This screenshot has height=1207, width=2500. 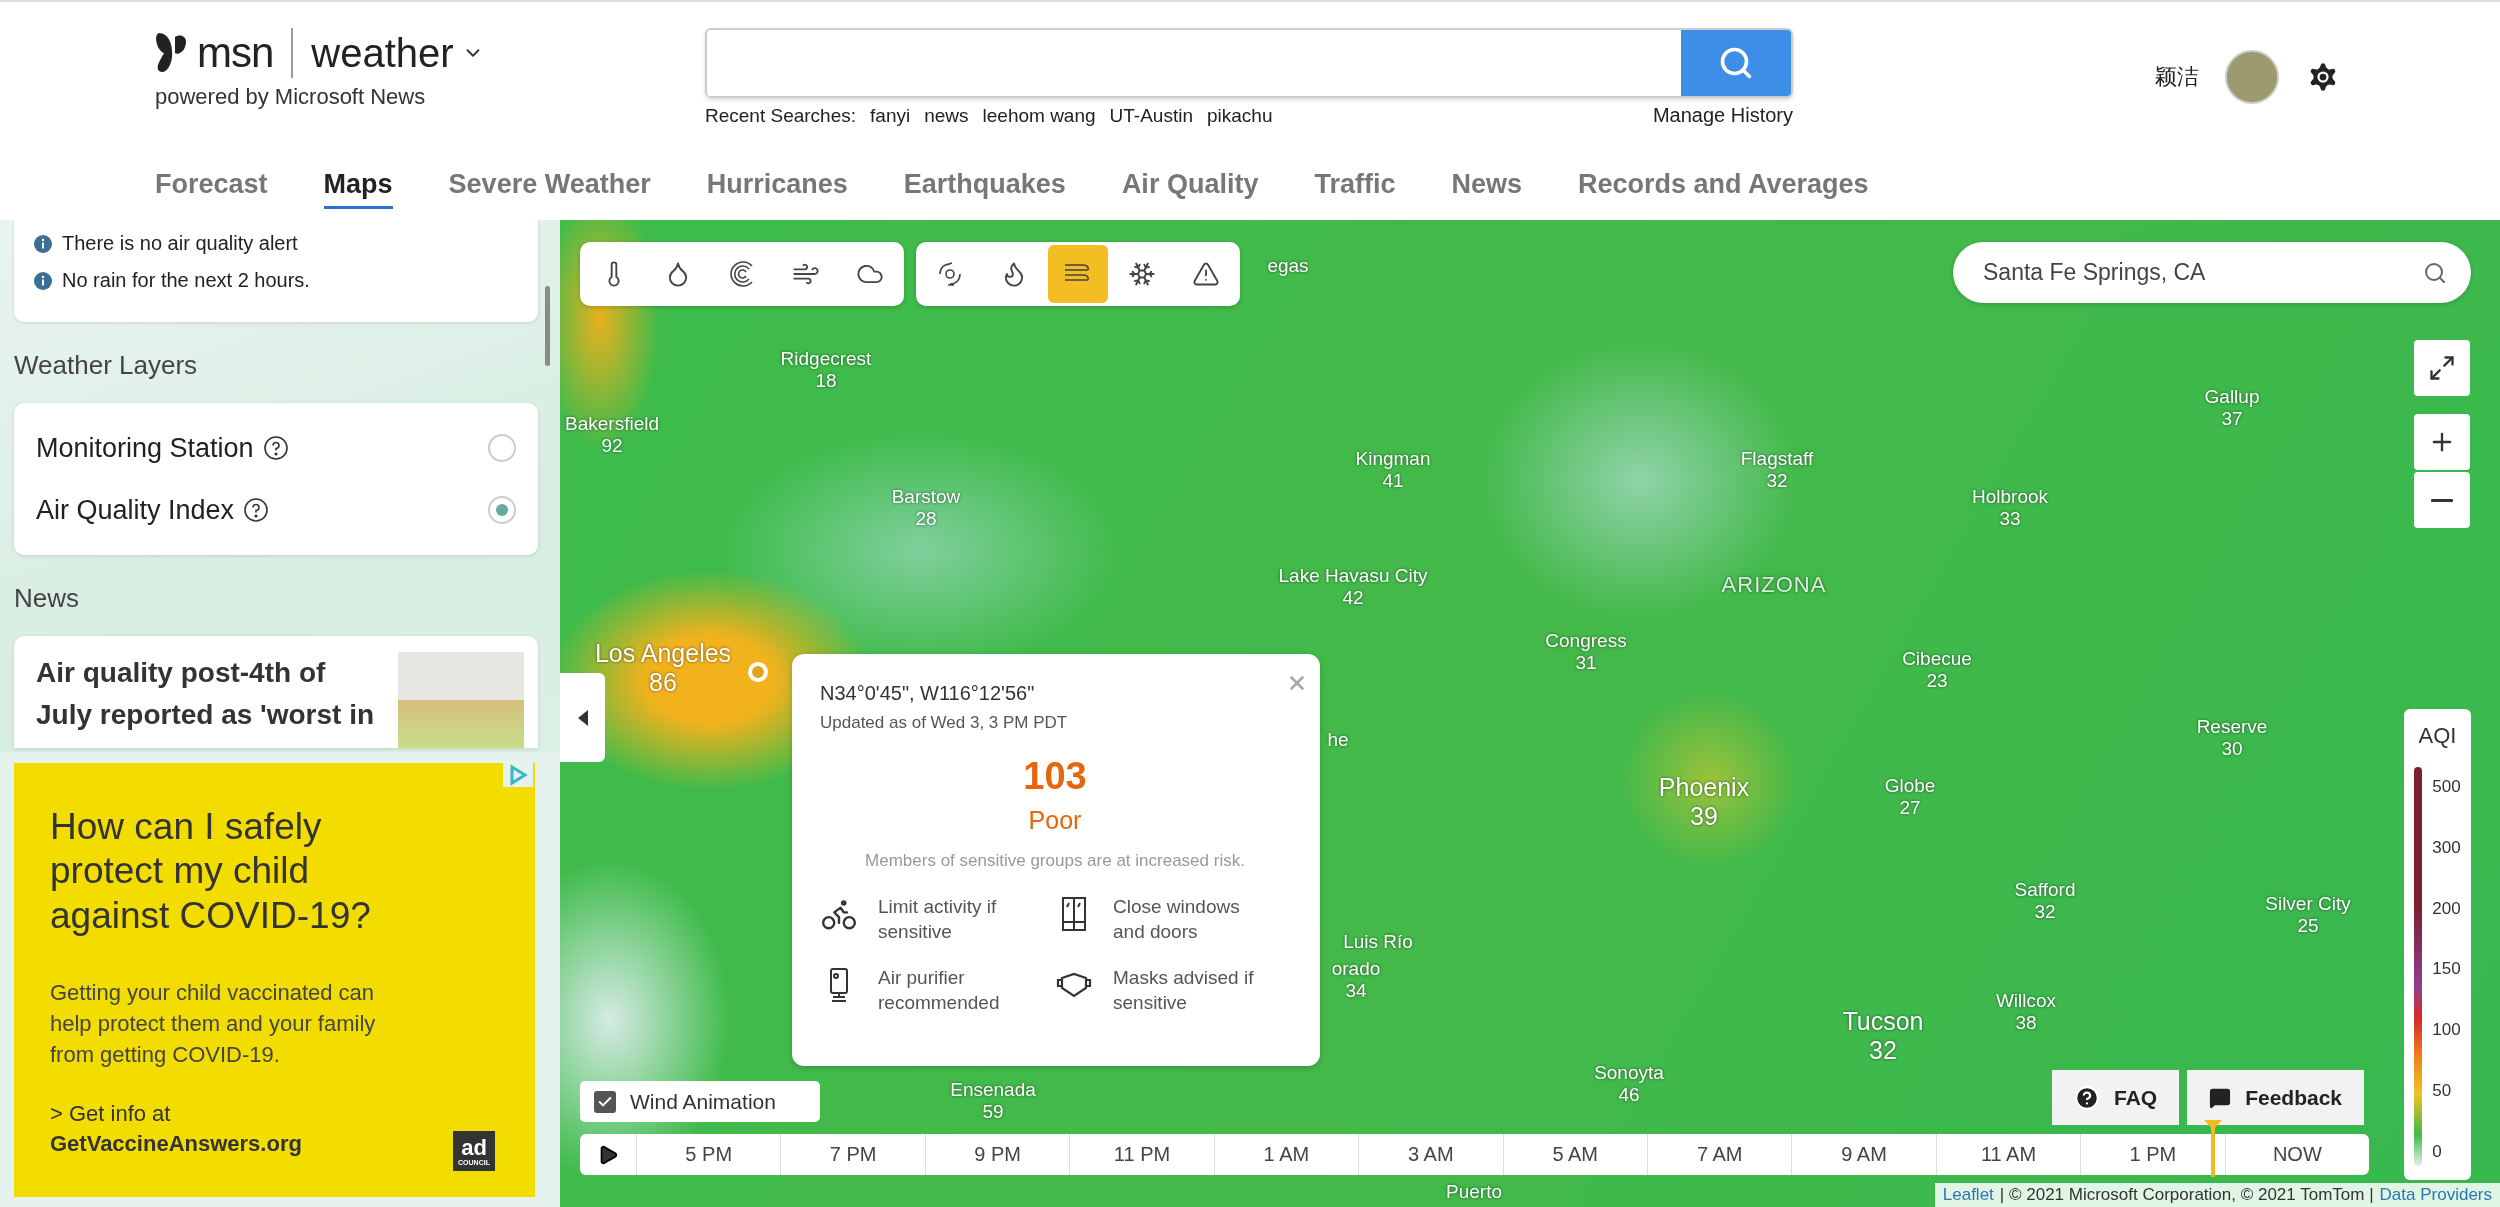 What do you see at coordinates (777, 186) in the screenshot?
I see `nav-tab: Hurricanes` at bounding box center [777, 186].